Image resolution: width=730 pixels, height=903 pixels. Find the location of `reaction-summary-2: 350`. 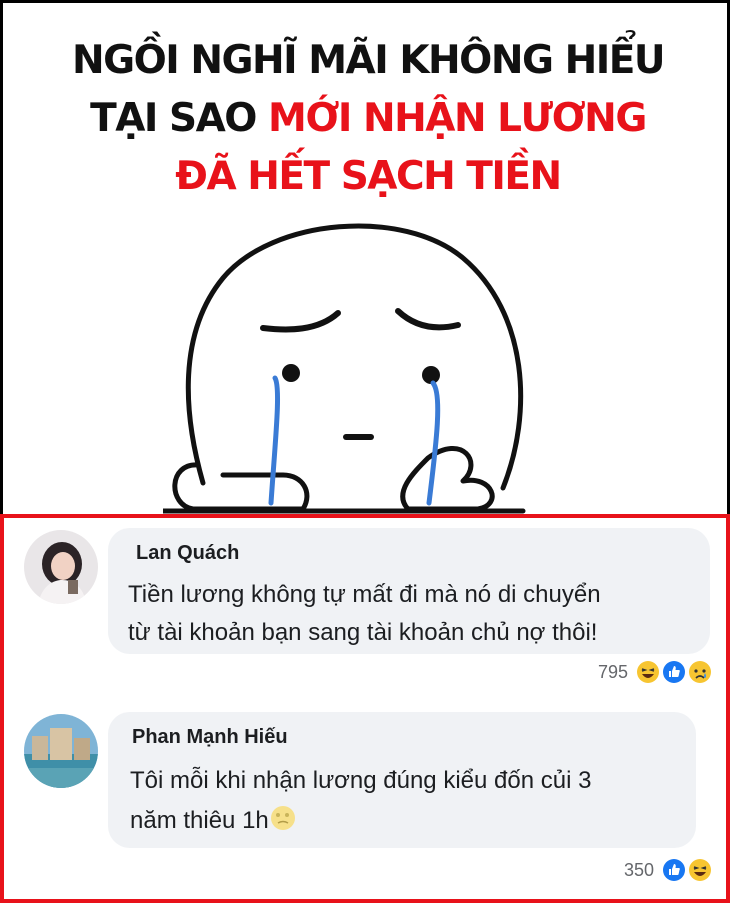

reaction-summary-2: 350 is located at coordinates (668, 870).